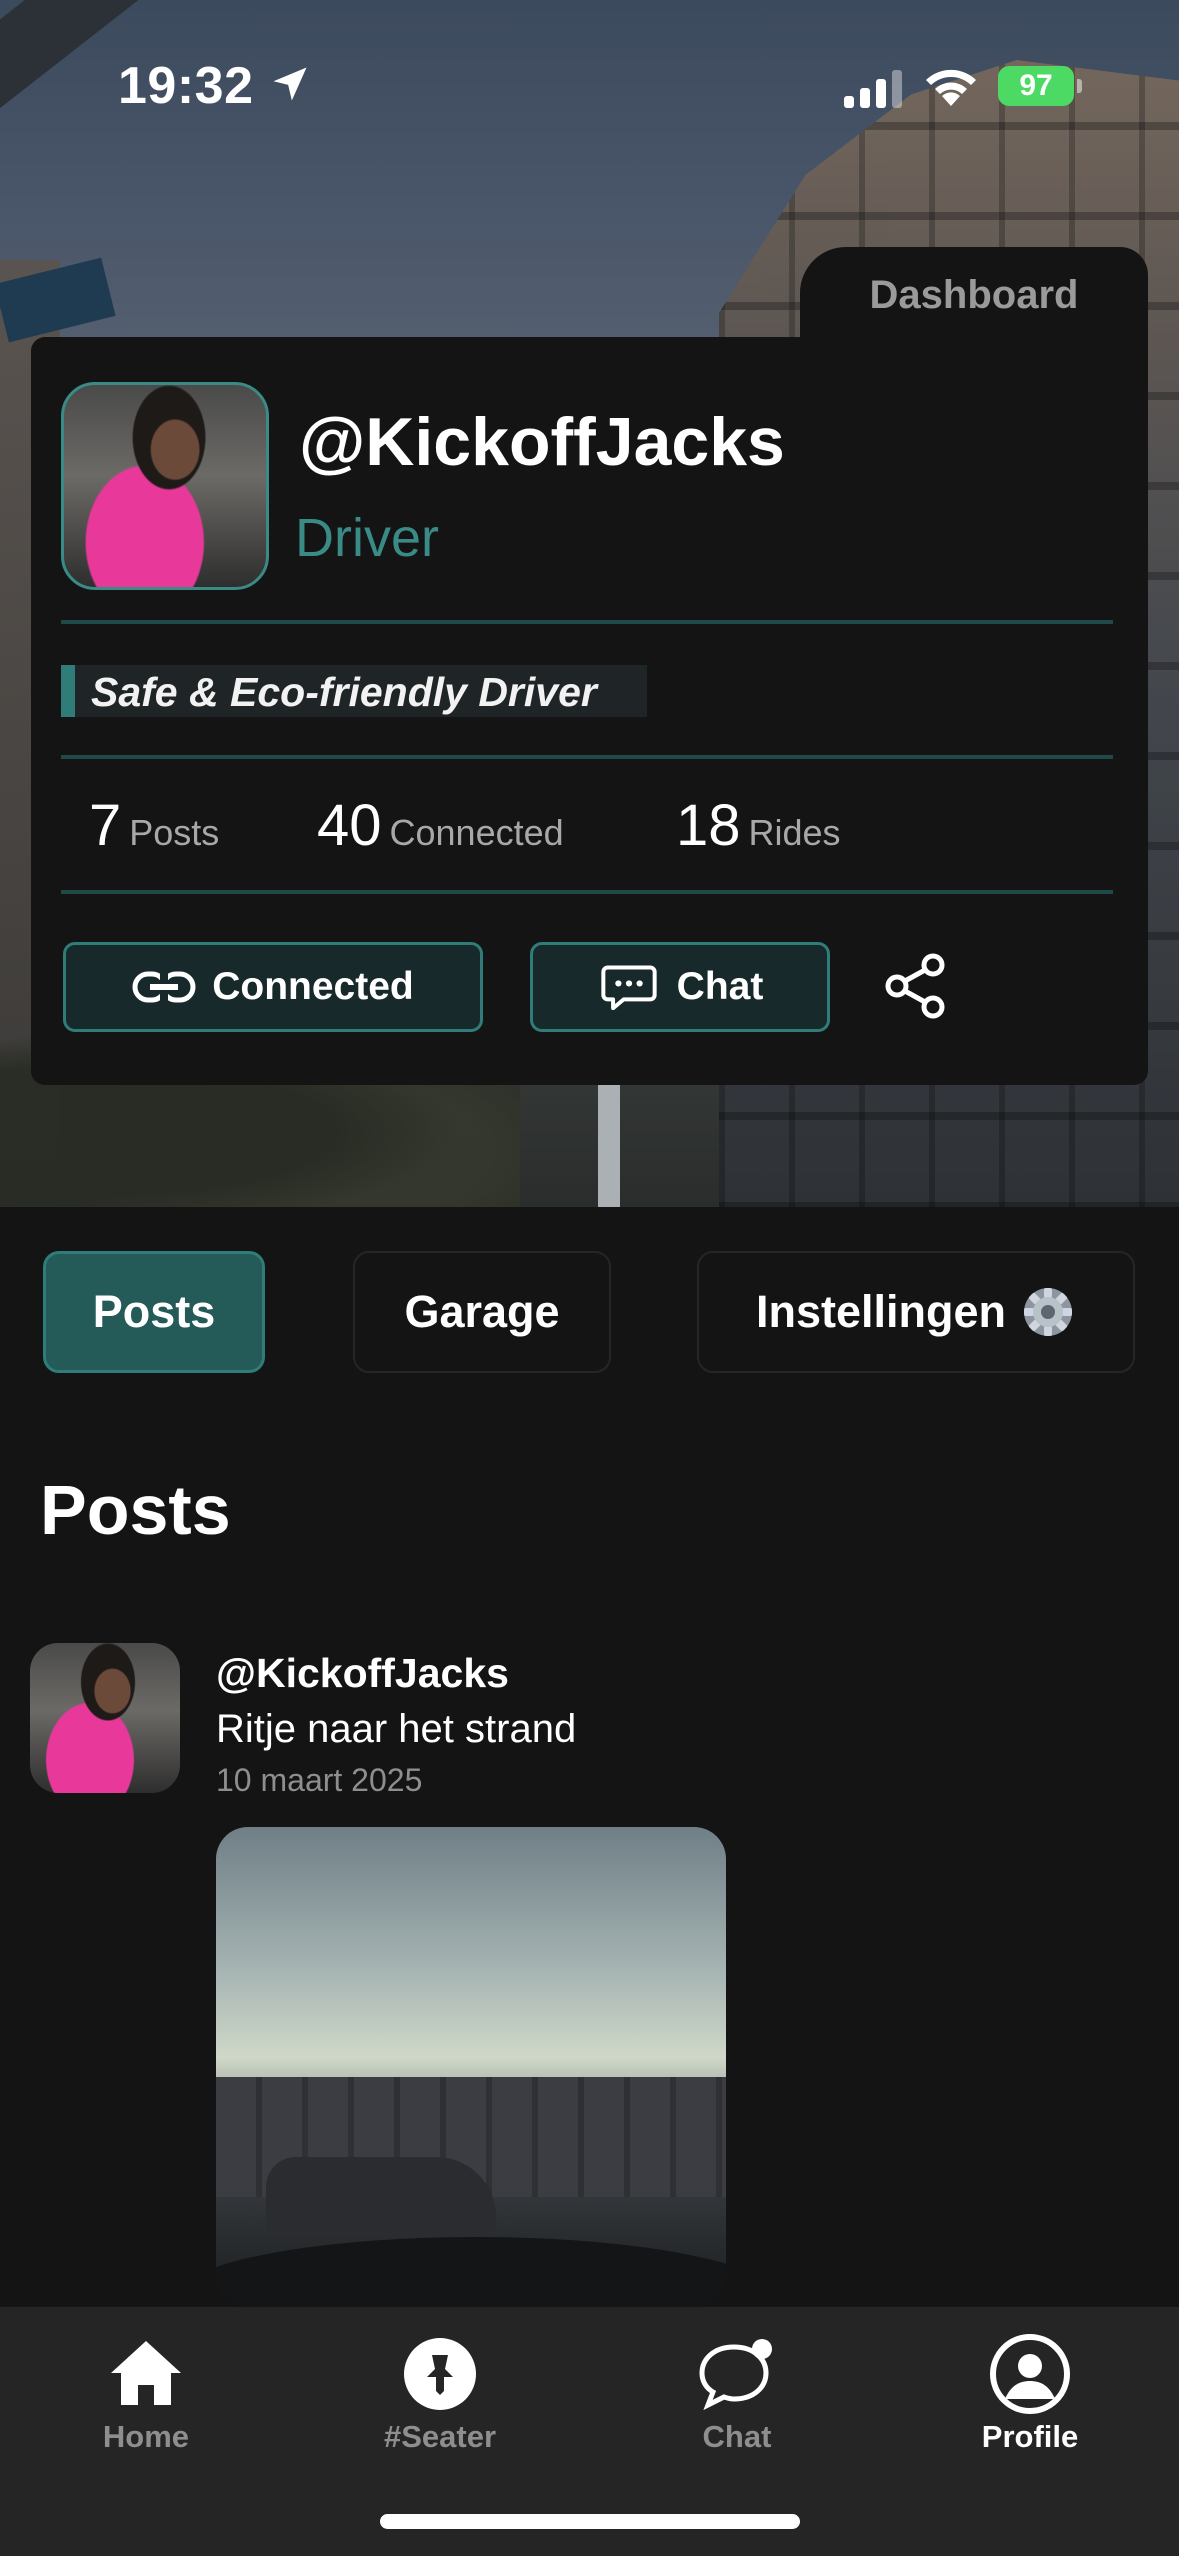 This screenshot has height=2556, width=1179. I want to click on profile-role: Driver, so click(367, 538).